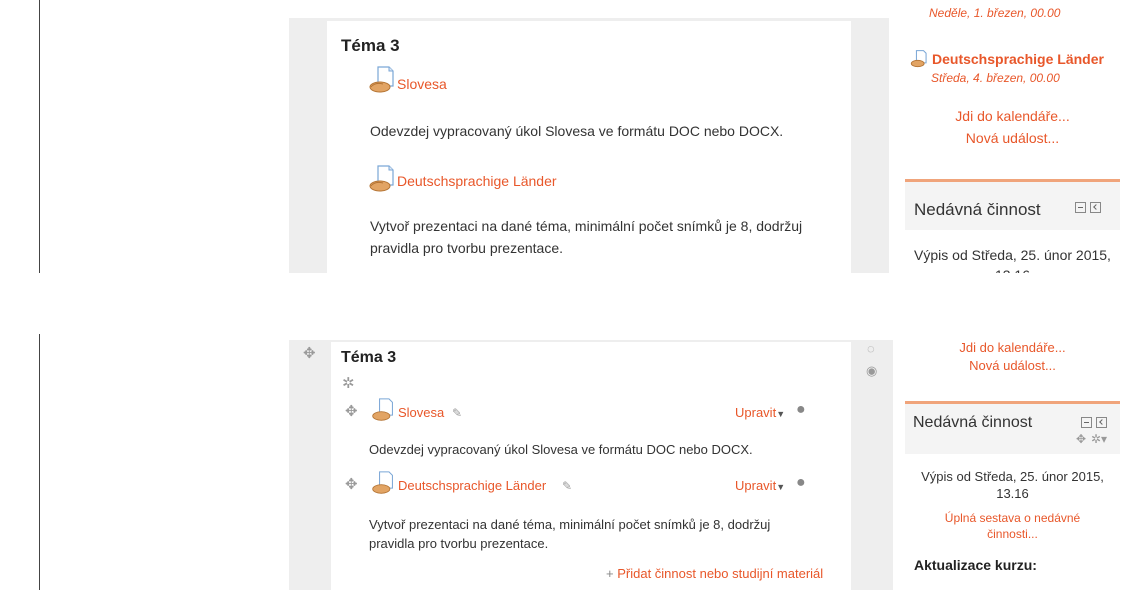 Image resolution: width=1130 pixels, height=590 pixels. I want to click on recent-activity-header: Nedávná činnost ✥ ✲▾, so click(1012, 427).